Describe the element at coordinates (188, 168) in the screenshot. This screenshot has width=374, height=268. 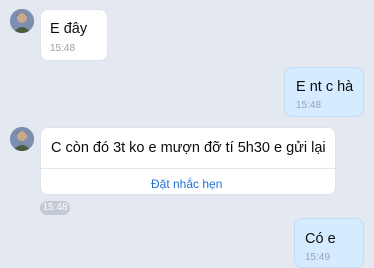
I see `reminder-divider` at that location.